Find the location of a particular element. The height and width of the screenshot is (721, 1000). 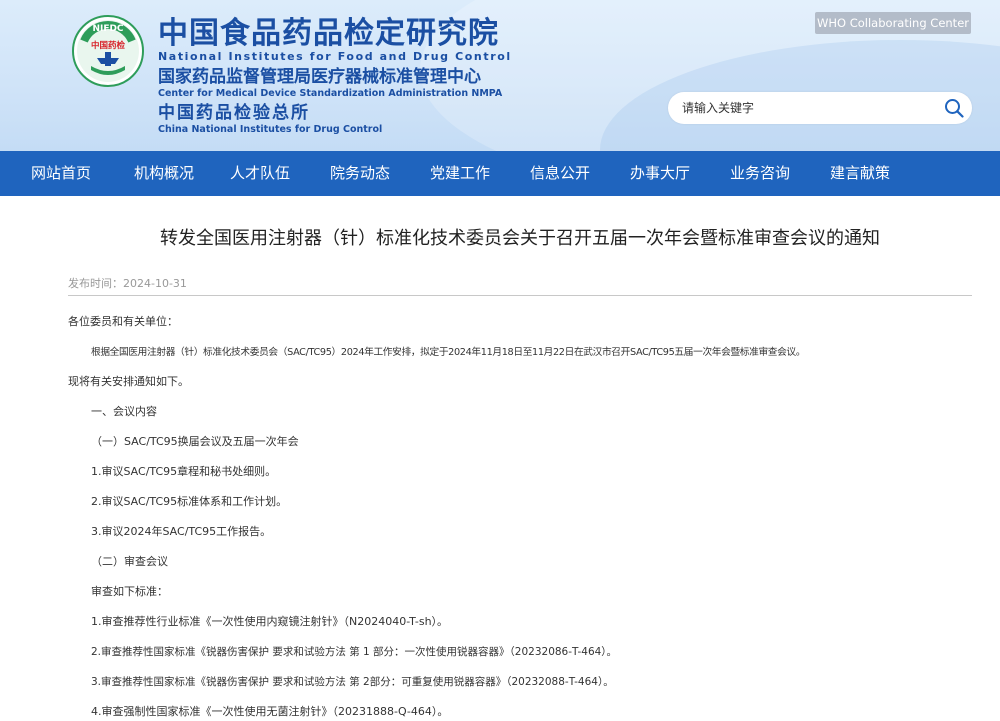

article-paragraph: 4.审查强制性国家标准《一次性使用无菌注射针》（20231888-Q-464）。 is located at coordinates (270, 711).